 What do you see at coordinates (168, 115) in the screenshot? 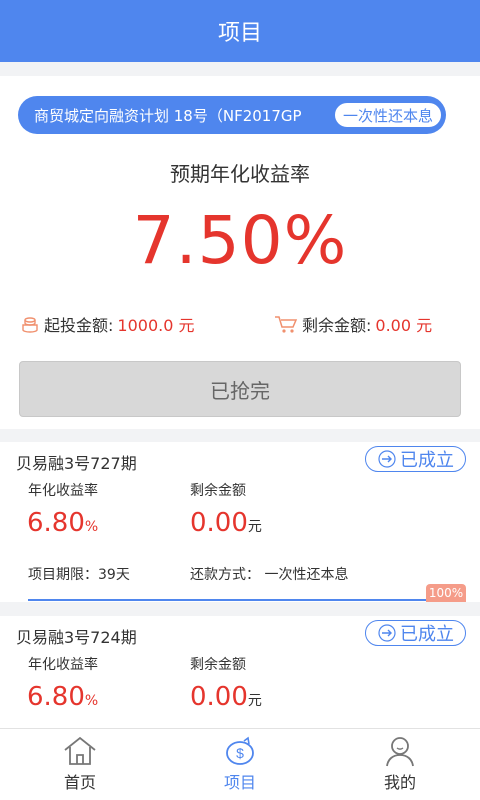
I see `product-name: 商贸城定向融资计划 18号（NF2017GP` at bounding box center [168, 115].